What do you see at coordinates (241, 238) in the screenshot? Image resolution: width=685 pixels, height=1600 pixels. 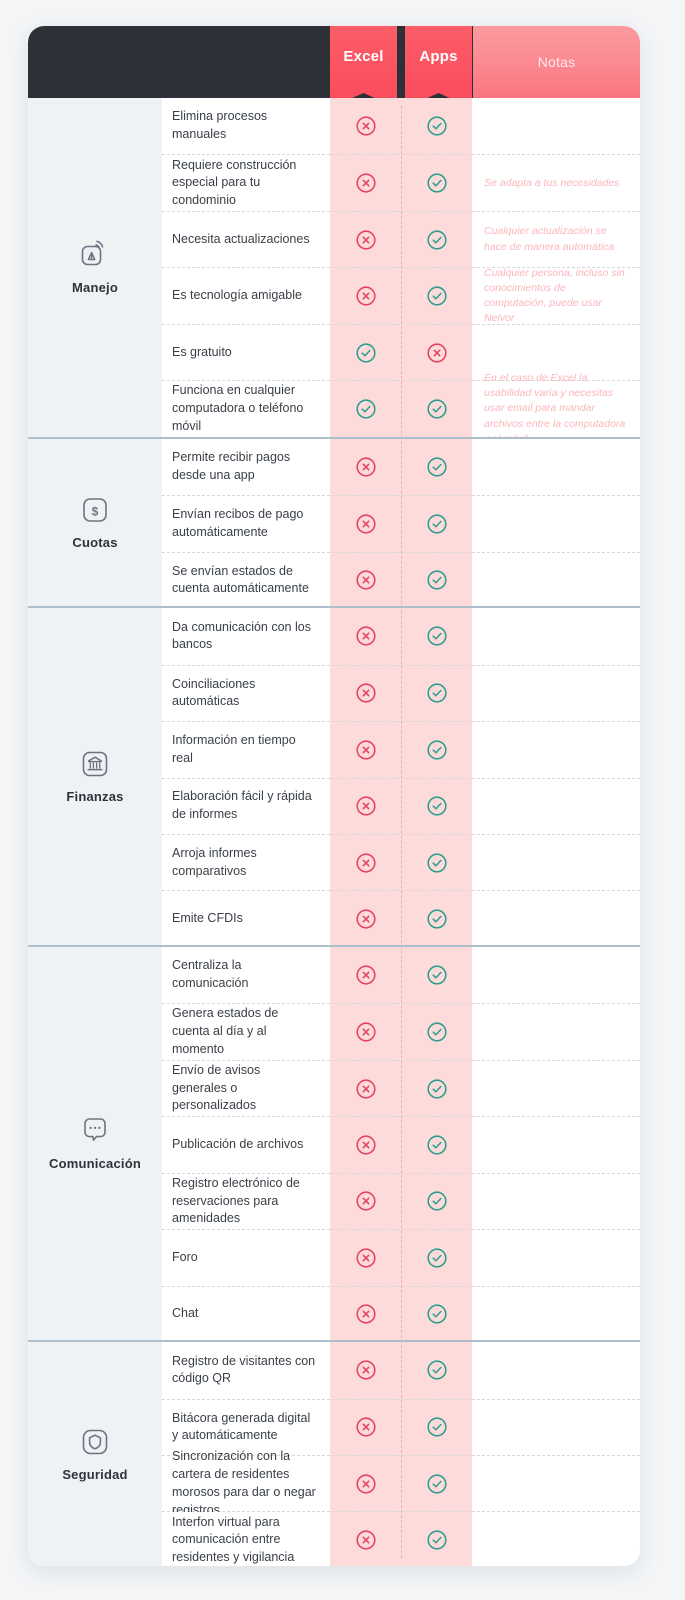 I see `feature-label: Necesita actualizaciones` at bounding box center [241, 238].